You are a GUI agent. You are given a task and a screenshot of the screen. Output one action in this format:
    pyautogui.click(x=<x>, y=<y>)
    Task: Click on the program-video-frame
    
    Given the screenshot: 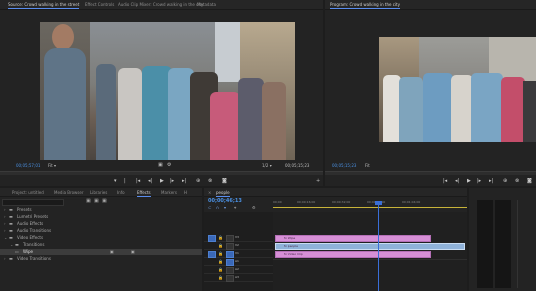 What is the action you would take?
    pyautogui.click(x=457, y=89)
    